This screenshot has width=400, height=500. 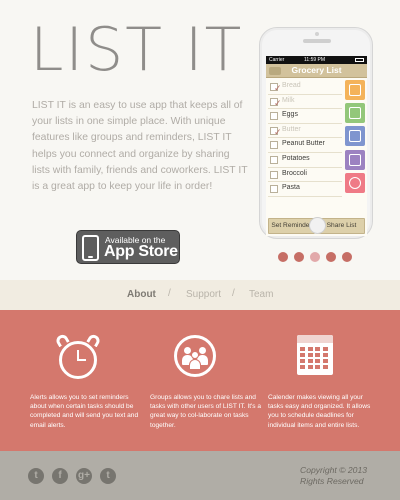 What do you see at coordinates (317, 34) in the screenshot?
I see `phone-camera` at bounding box center [317, 34].